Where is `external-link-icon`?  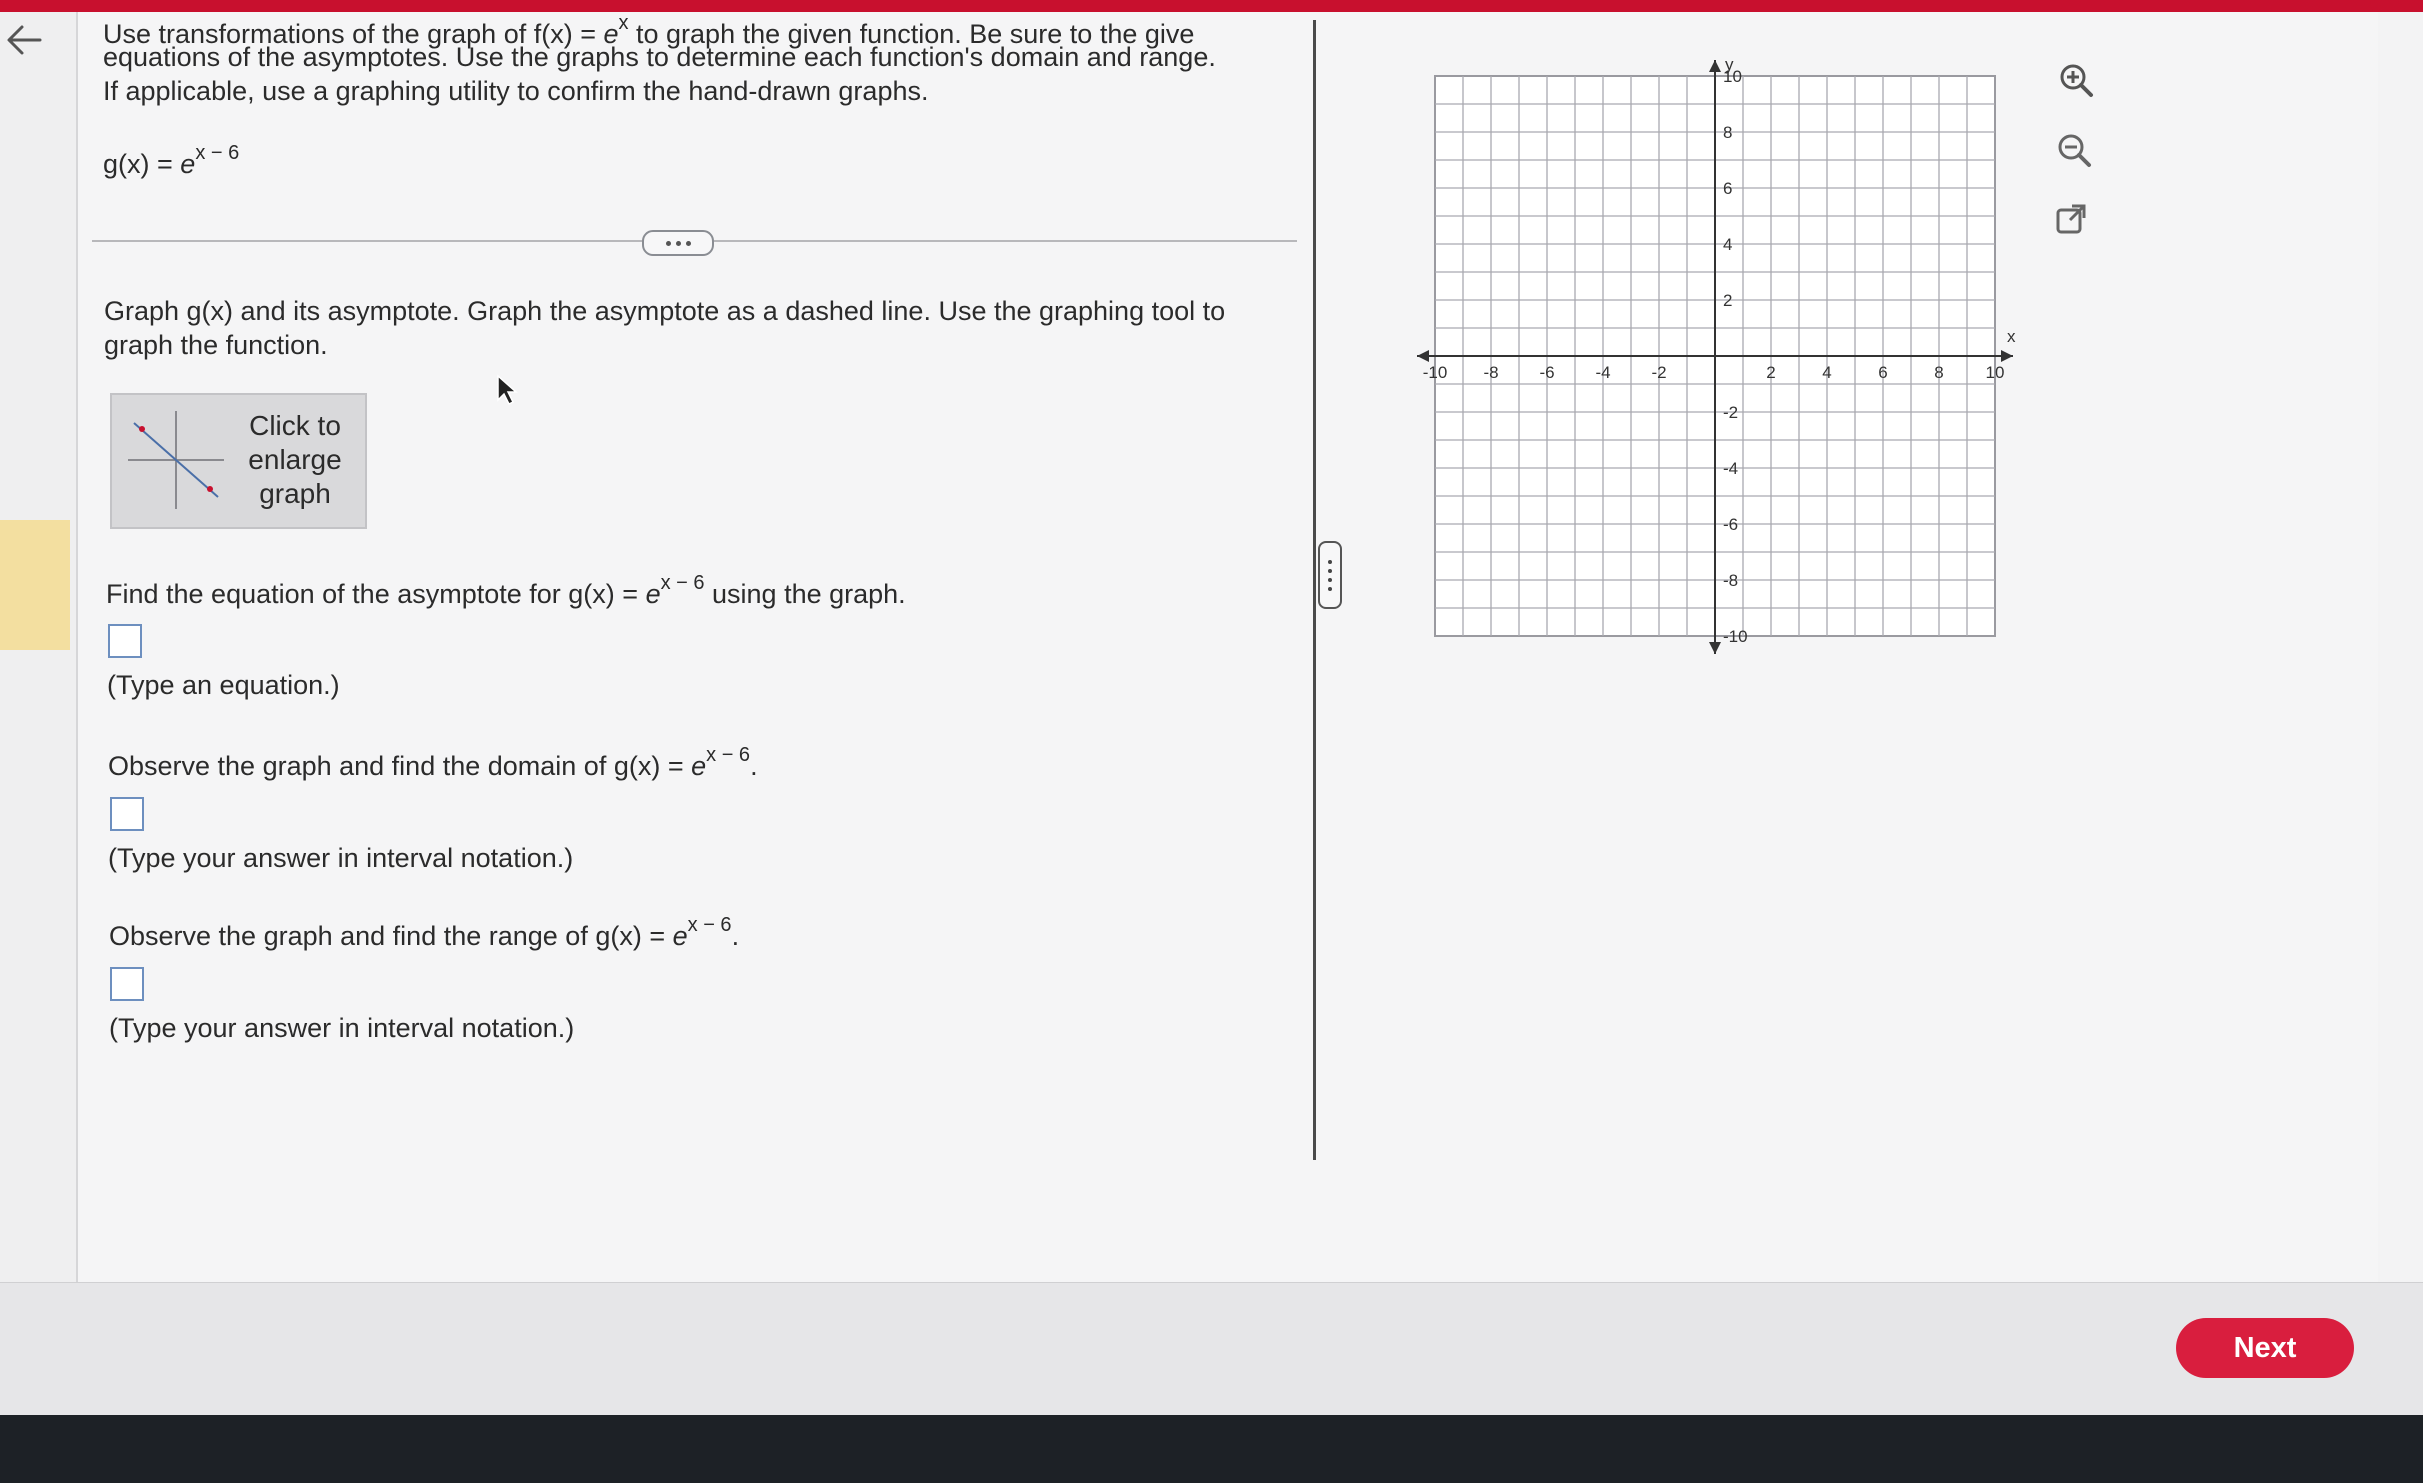
external-link-icon is located at coordinates (2072, 220).